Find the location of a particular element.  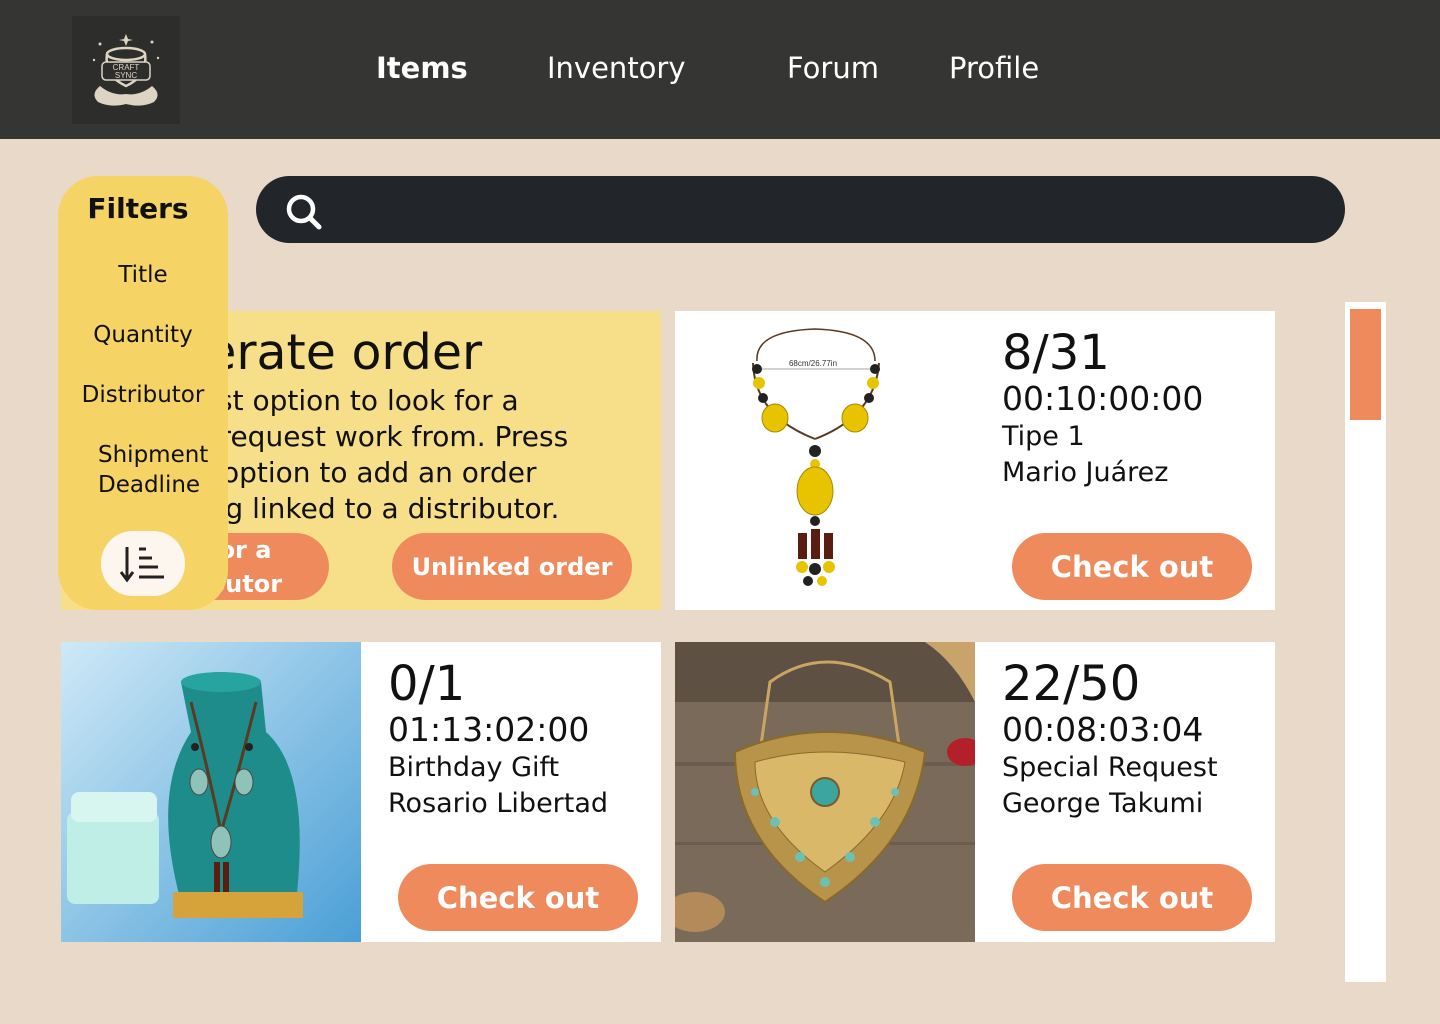

order-tag: Tipe 1 is located at coordinates (1043, 436).